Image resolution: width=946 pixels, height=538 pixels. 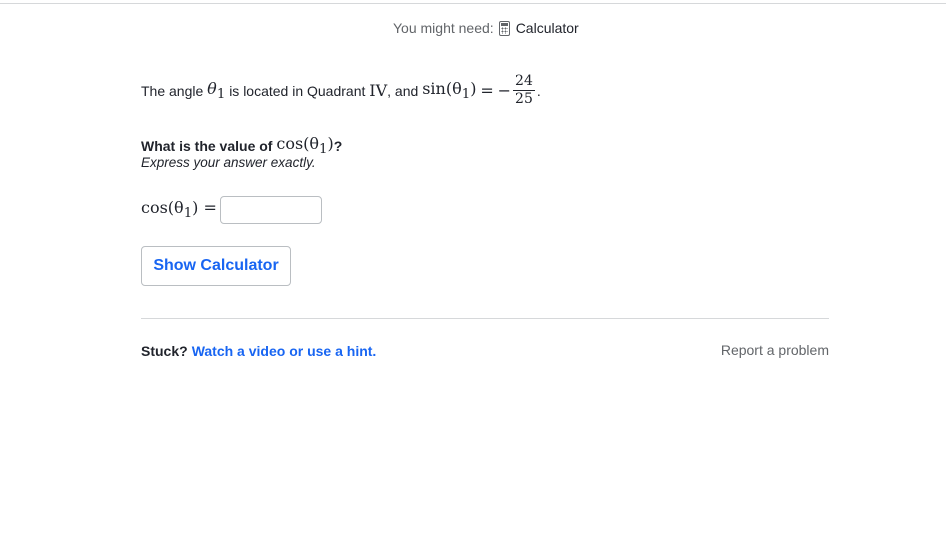 What do you see at coordinates (524, 81) in the screenshot?
I see `fraction-numerator: 24` at bounding box center [524, 81].